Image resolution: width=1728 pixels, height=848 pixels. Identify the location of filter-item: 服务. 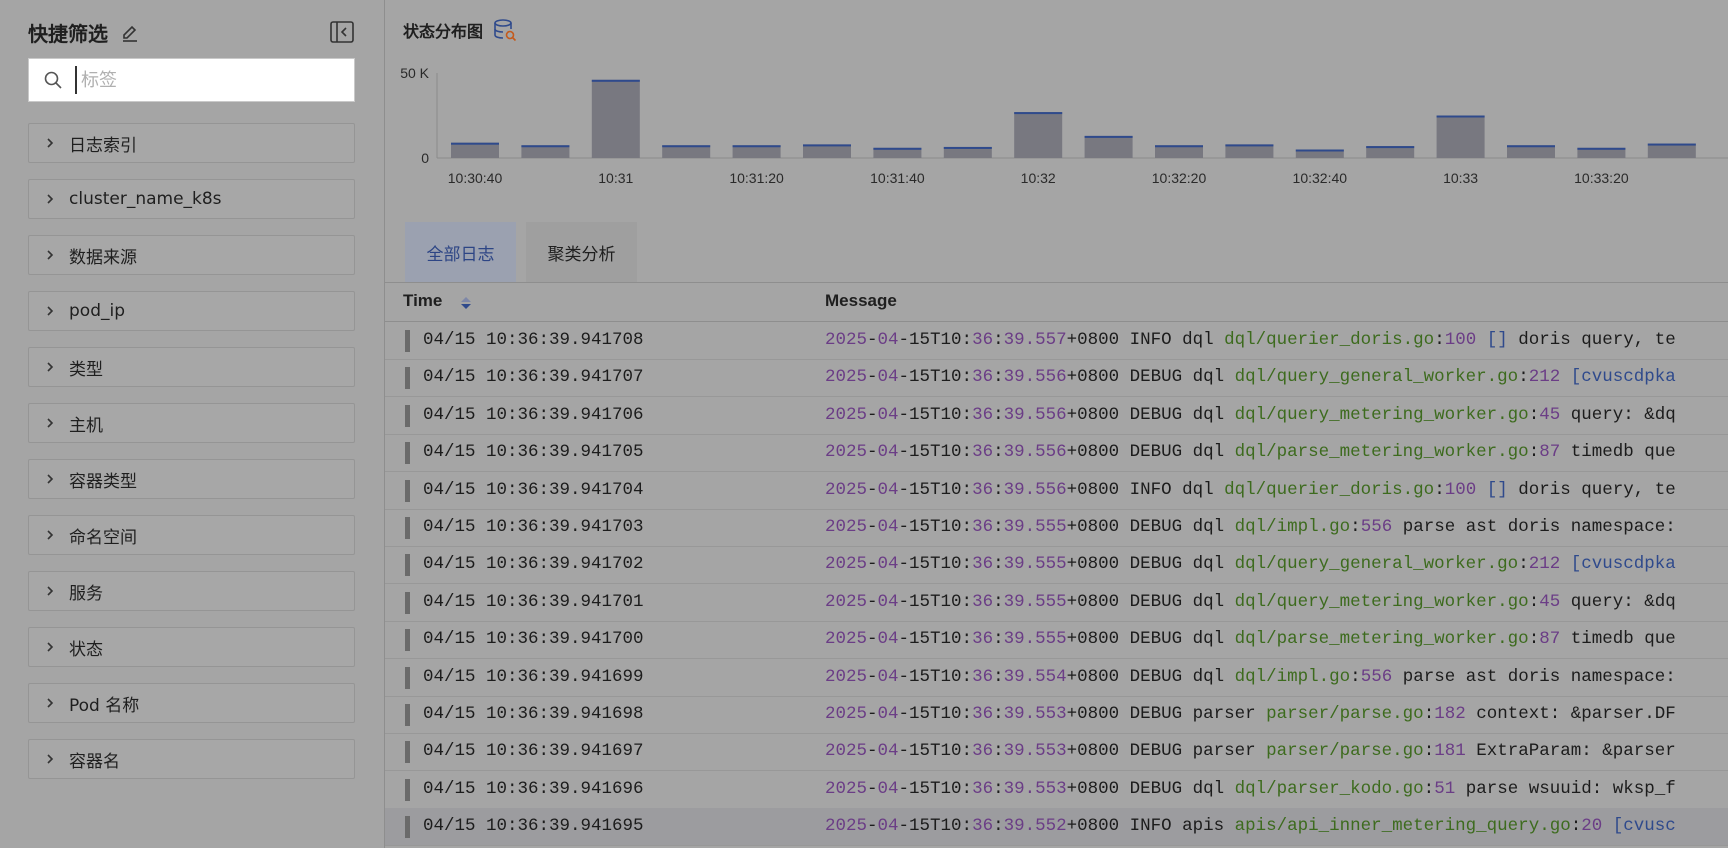
(191, 591).